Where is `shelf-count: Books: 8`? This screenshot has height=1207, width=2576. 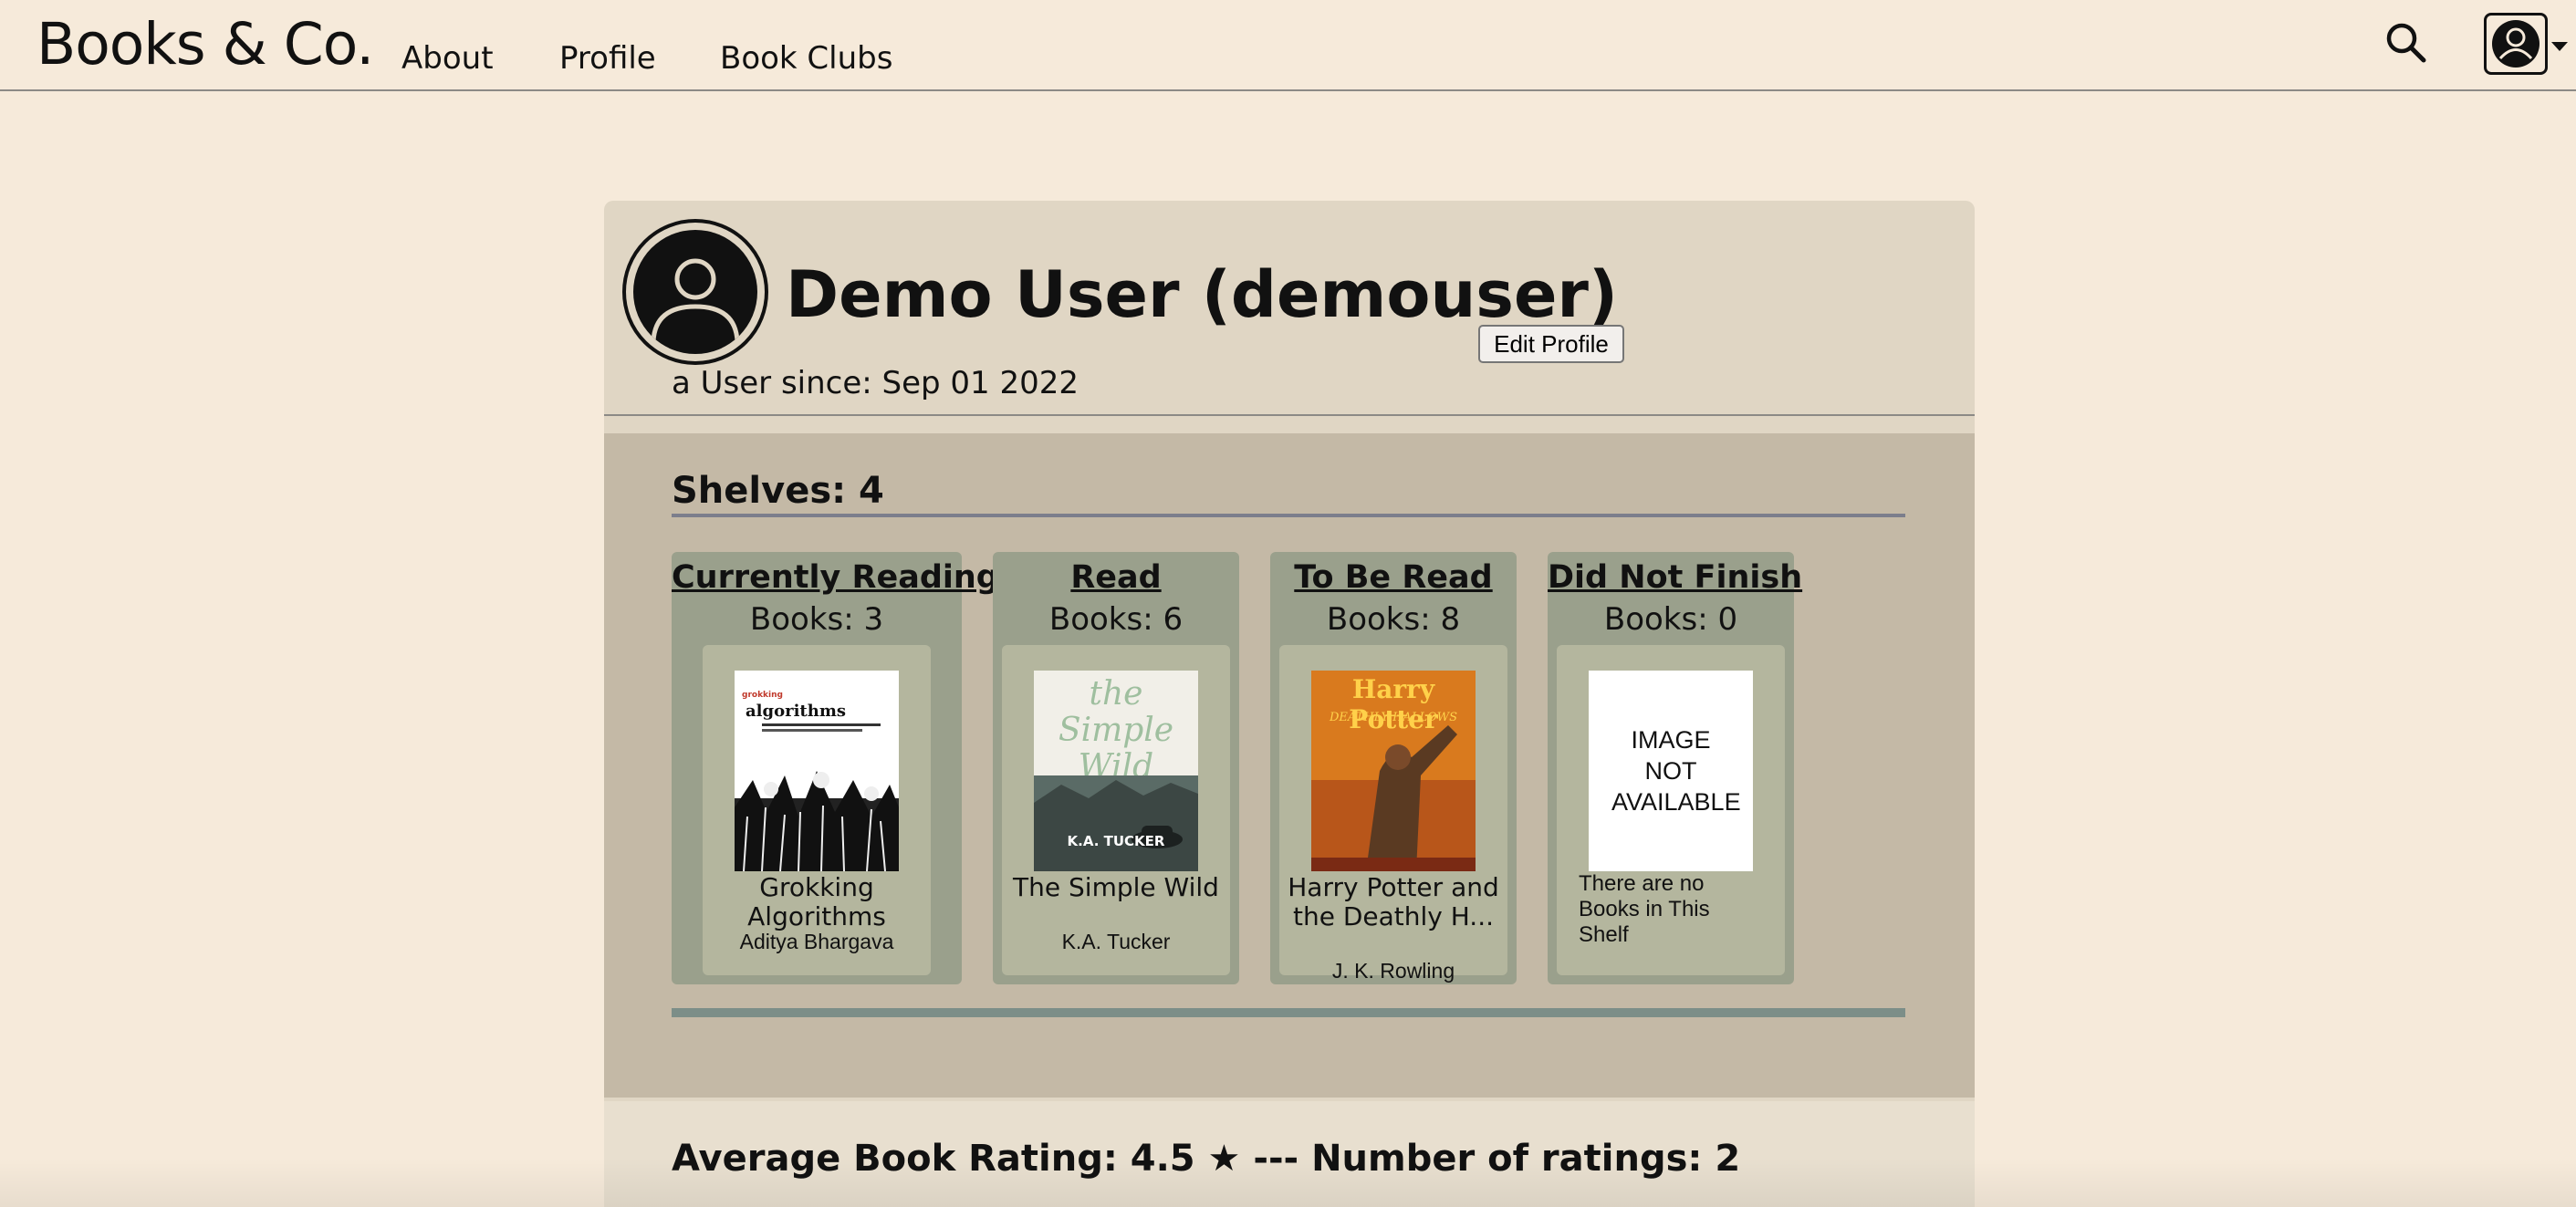 shelf-count: Books: 8 is located at coordinates (1393, 619).